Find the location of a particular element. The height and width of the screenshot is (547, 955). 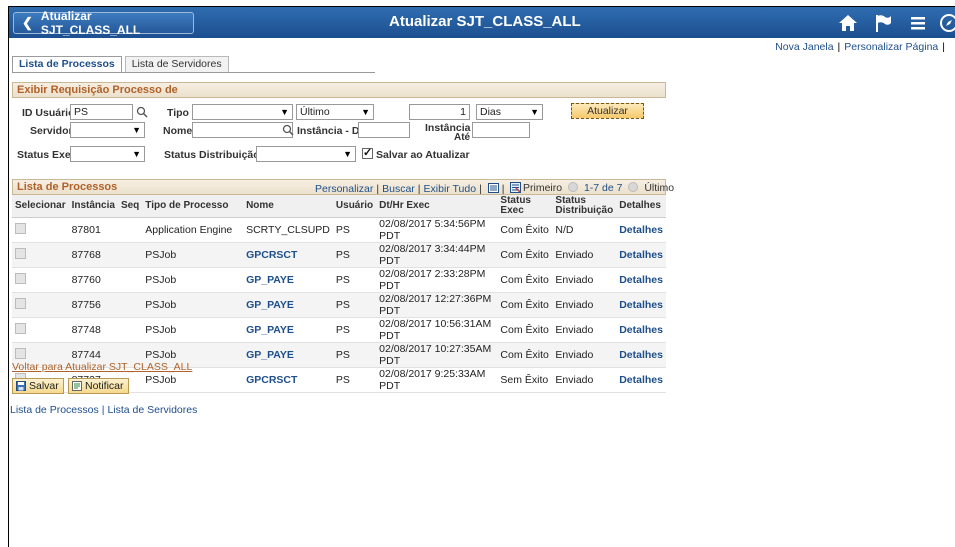

cell-instance: 87748 is located at coordinates (93, 330).